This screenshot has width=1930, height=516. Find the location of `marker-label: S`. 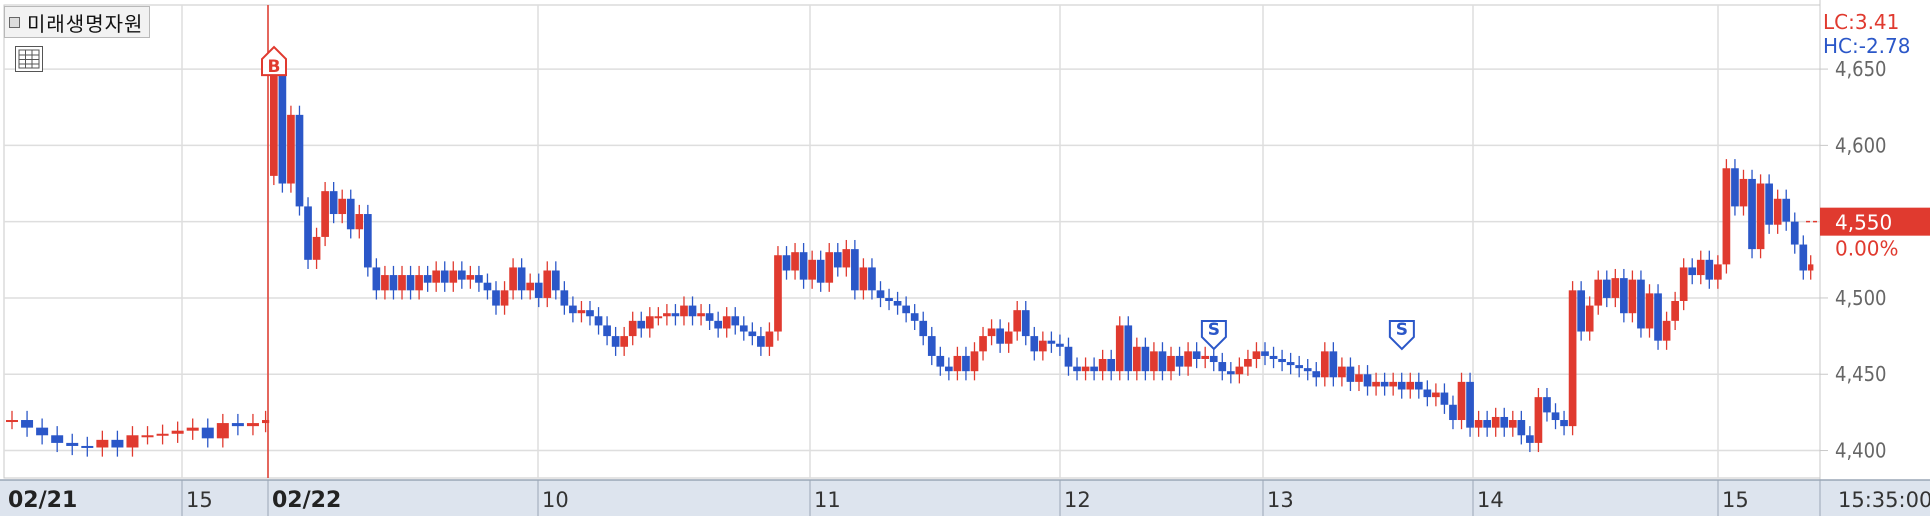

marker-label: S is located at coordinates (1214, 330).